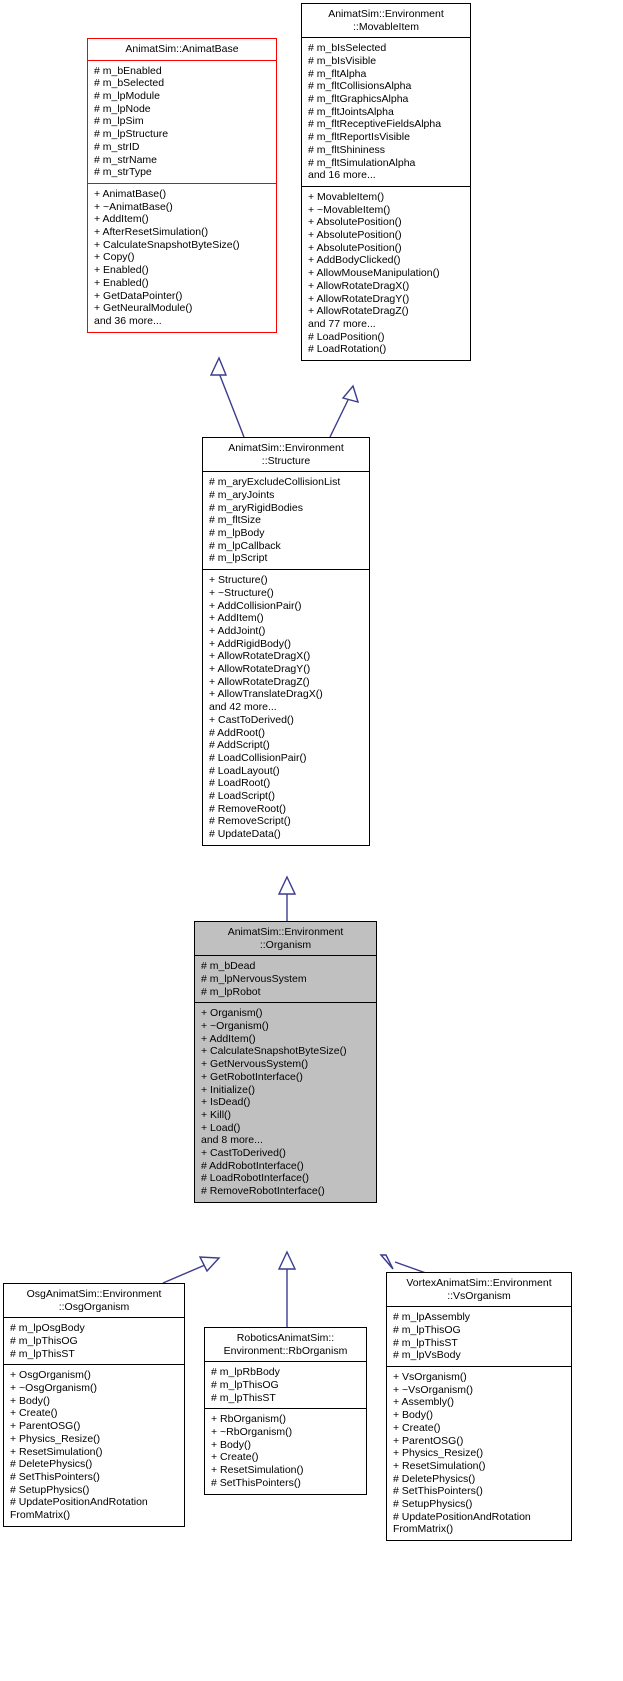 The width and height of the screenshot is (623, 1681). I want to click on member-row: # m_bDead, so click(228, 966).